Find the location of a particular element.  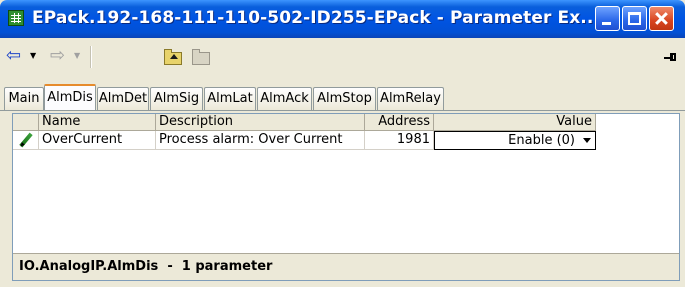

folder-icon is located at coordinates (201, 57).